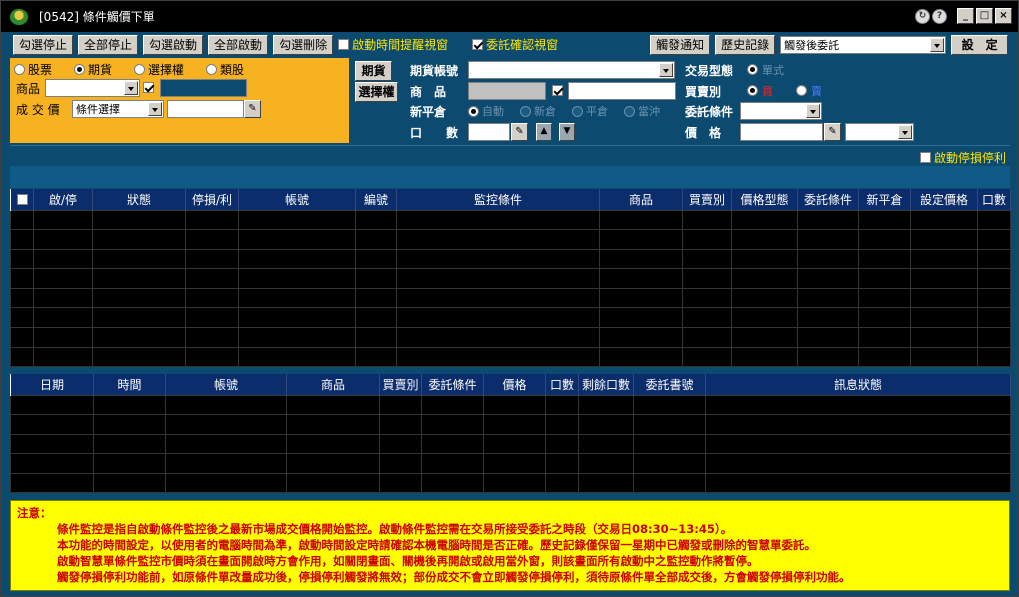 The image size is (1019, 597). What do you see at coordinates (52, 384) in the screenshot?
I see `column-header: 日期` at bounding box center [52, 384].